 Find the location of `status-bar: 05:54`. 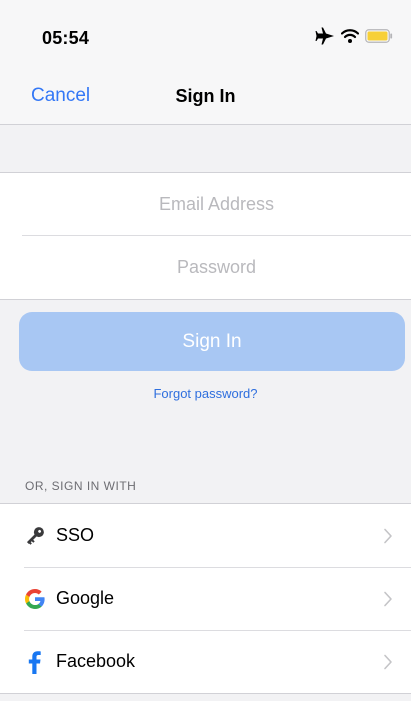

status-bar: 05:54 is located at coordinates (205, 37).